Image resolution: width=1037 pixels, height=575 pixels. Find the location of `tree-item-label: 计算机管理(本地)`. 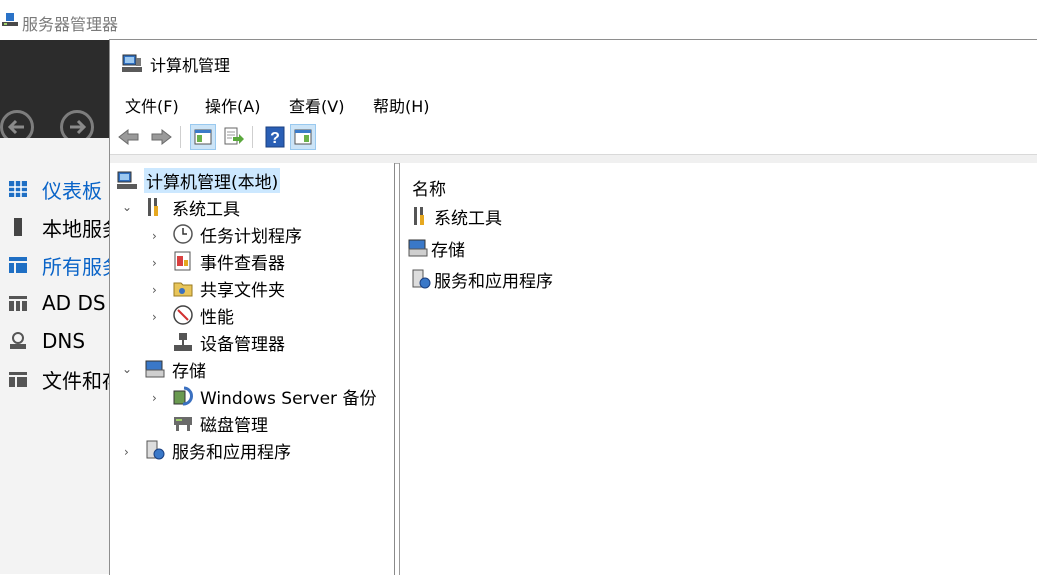

tree-item-label: 计算机管理(本地) is located at coordinates (212, 180).